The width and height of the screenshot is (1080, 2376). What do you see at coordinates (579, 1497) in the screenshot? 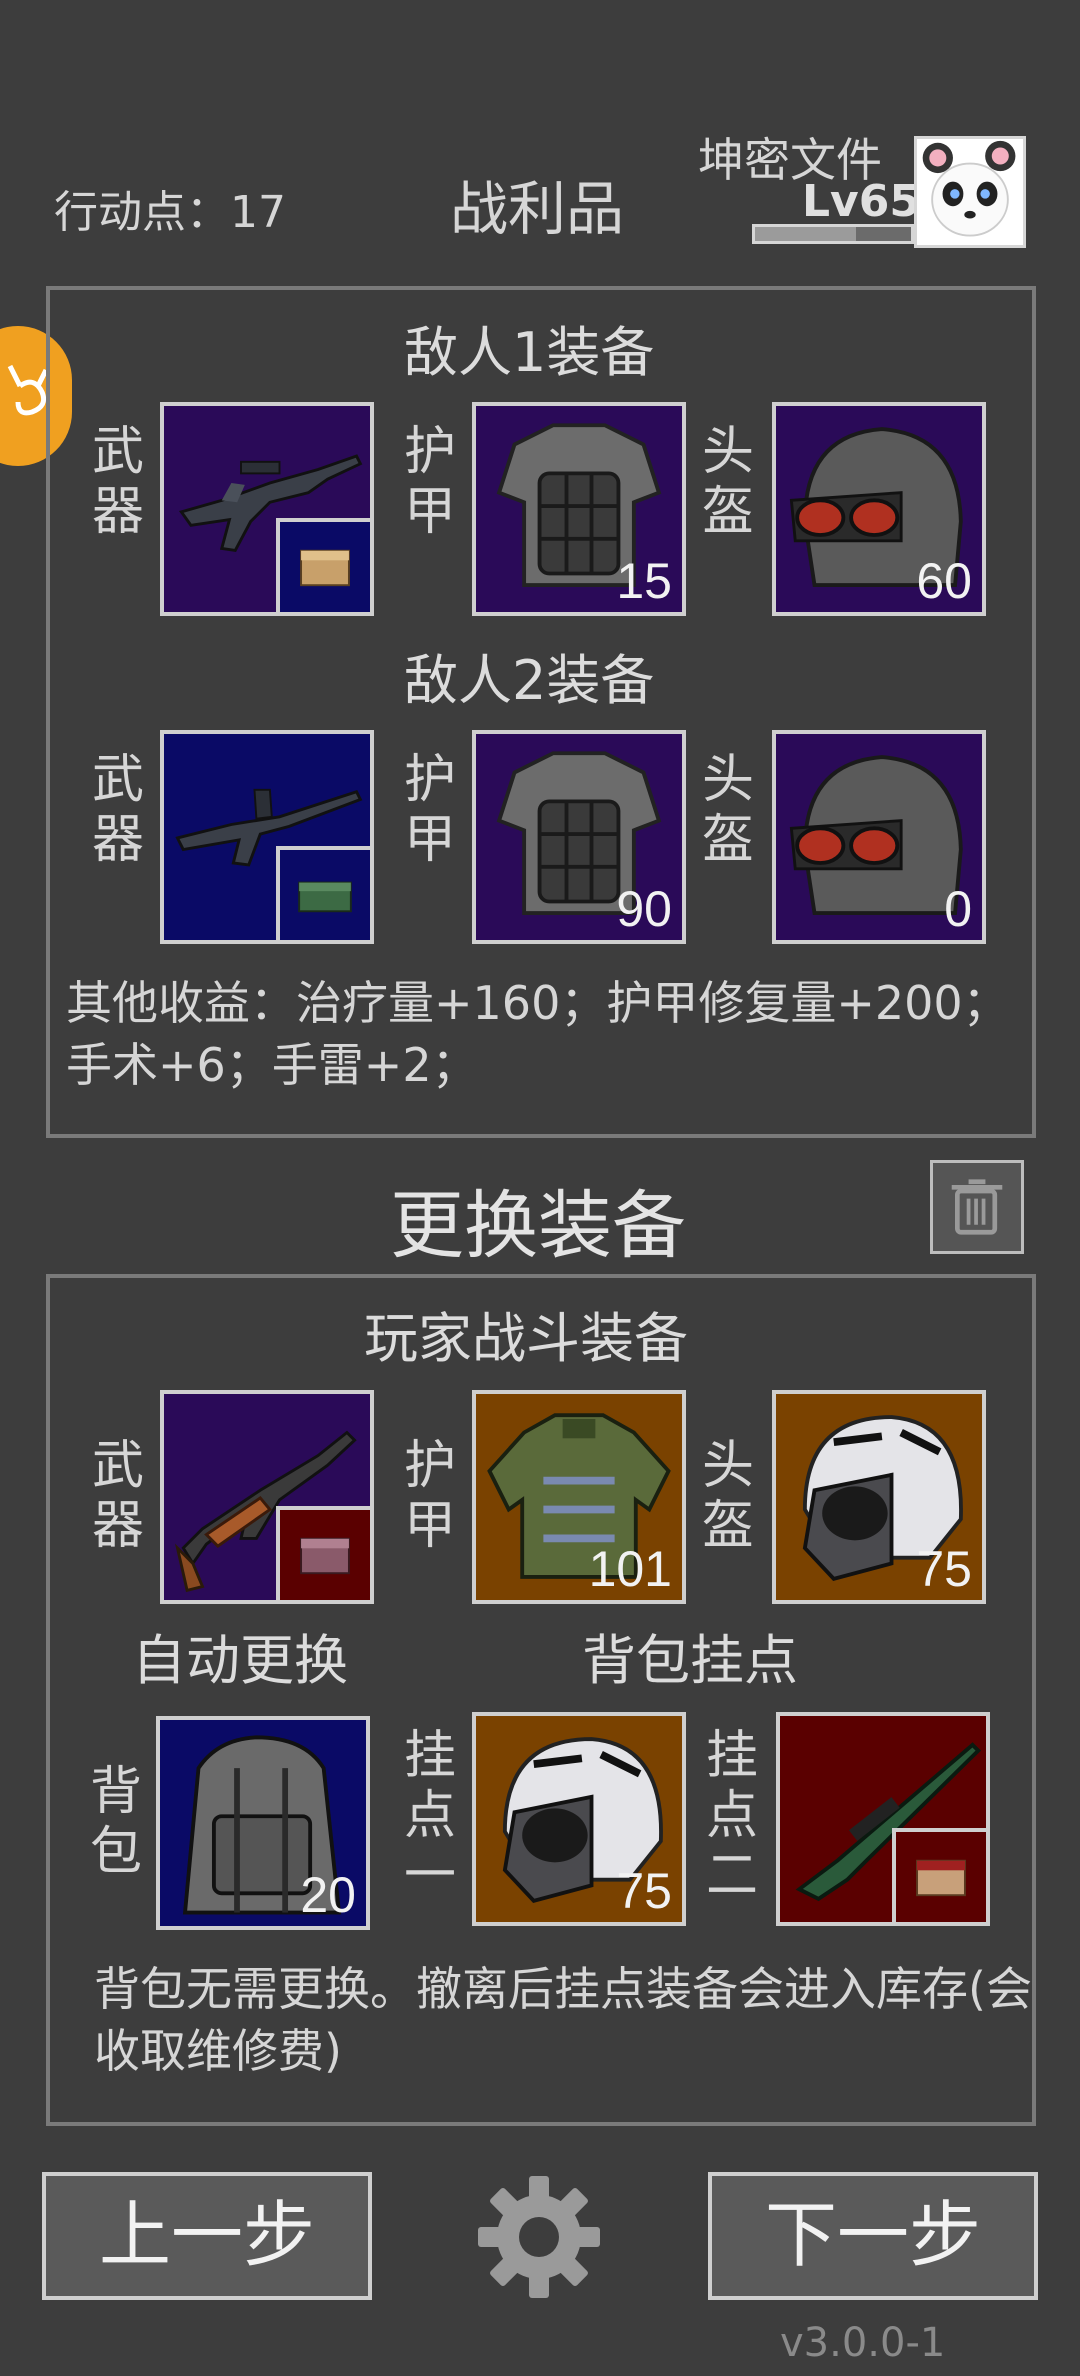
I see `player-armor-slot: 101` at bounding box center [579, 1497].